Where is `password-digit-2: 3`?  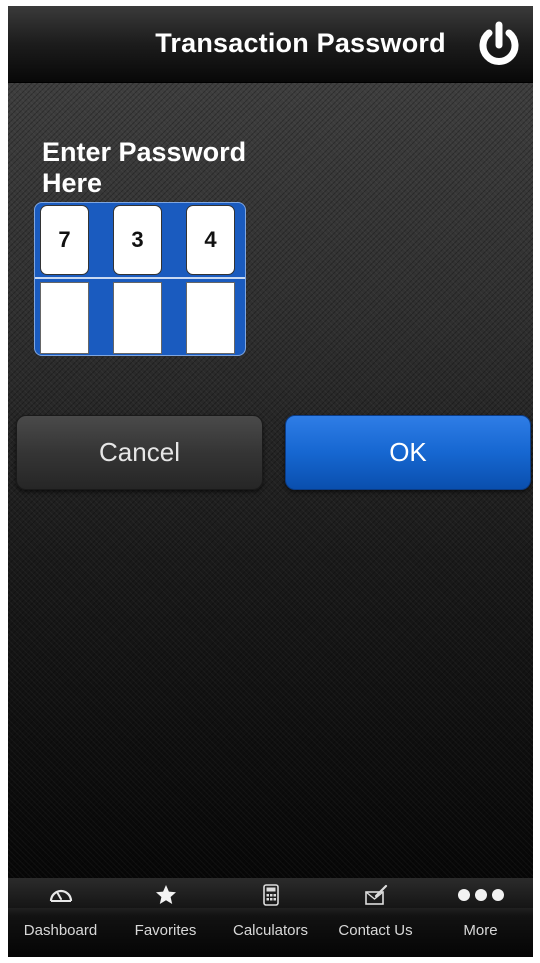 password-digit-2: 3 is located at coordinates (137, 240).